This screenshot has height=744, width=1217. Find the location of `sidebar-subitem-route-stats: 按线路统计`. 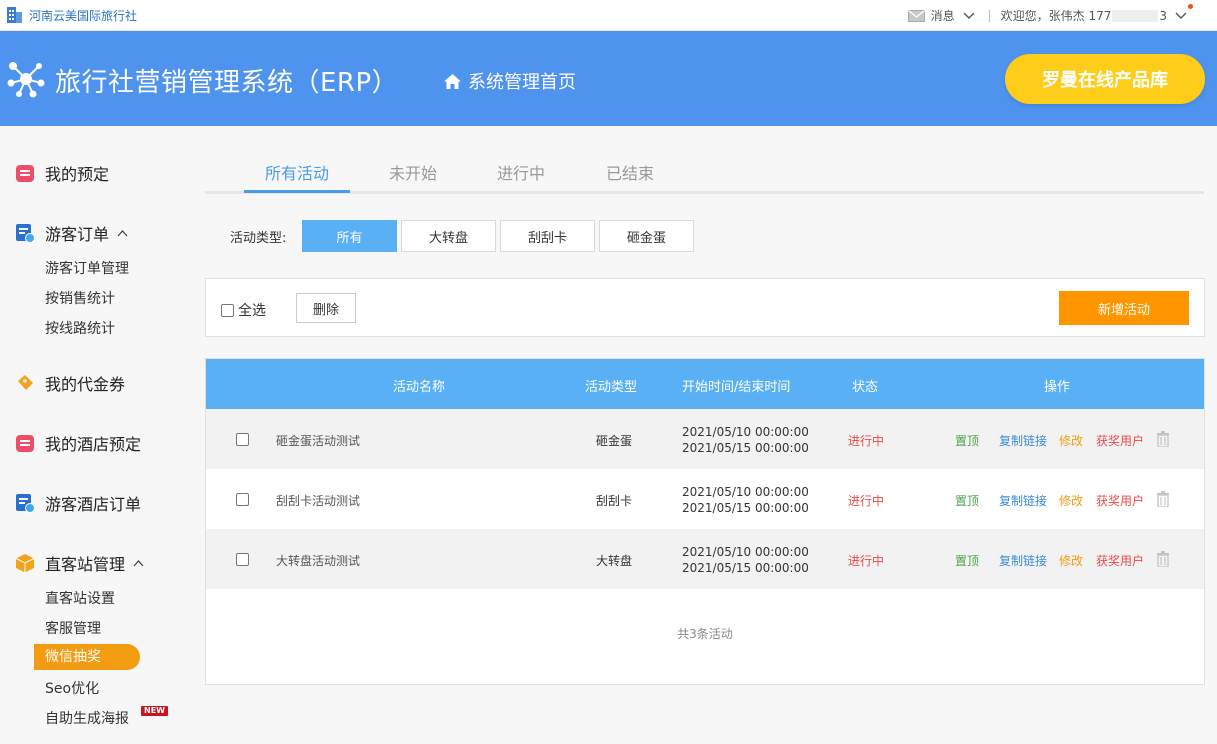

sidebar-subitem-route-stats: 按线路统计 is located at coordinates (80, 328).